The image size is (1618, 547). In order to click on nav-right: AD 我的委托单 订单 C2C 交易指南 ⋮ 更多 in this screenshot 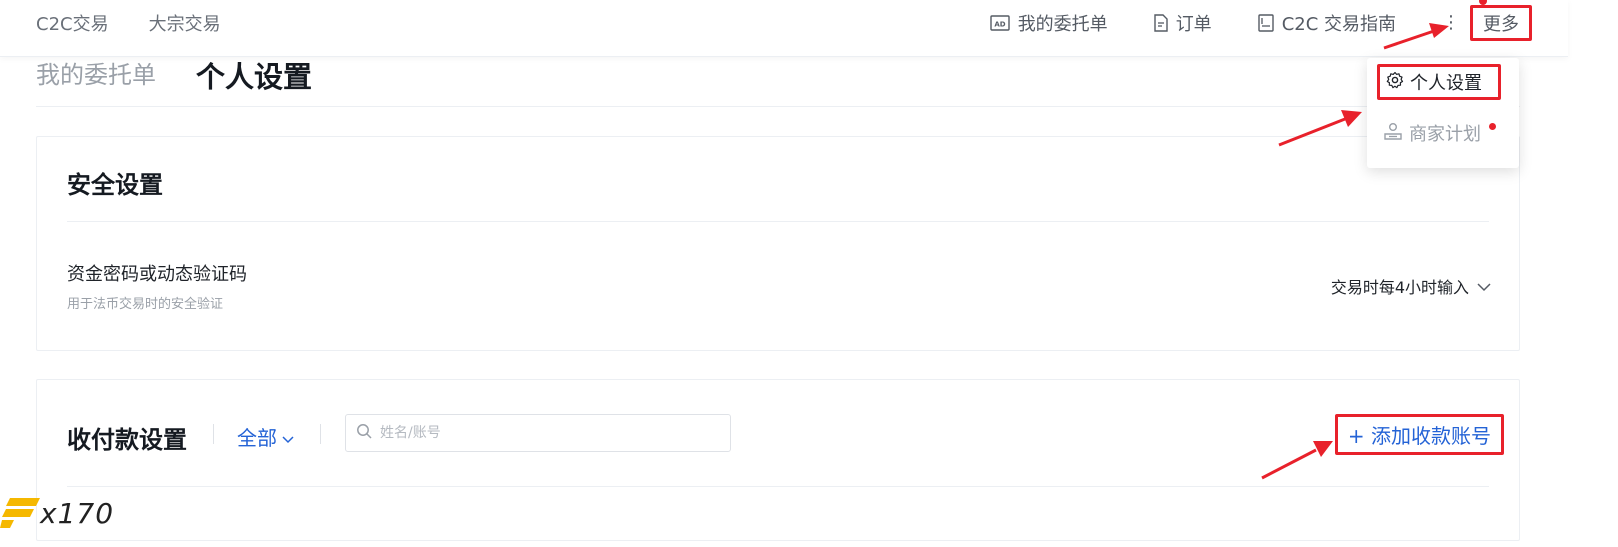, I will do `click(1260, 23)`.